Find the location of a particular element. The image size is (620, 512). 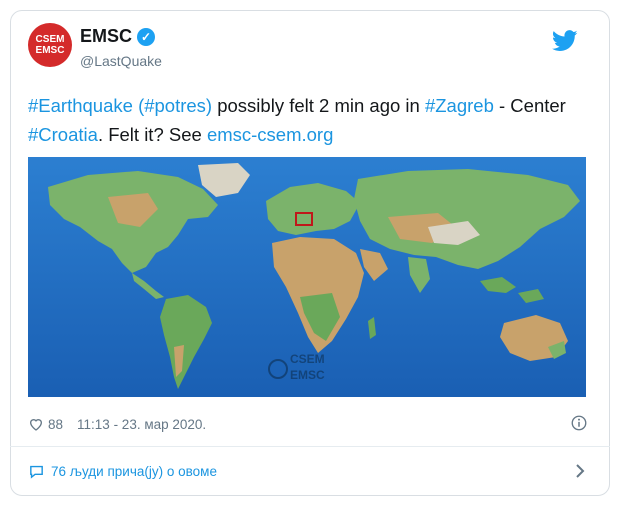

conversation-link: 76 људи прича(ју) о овоме is located at coordinates (308, 471).